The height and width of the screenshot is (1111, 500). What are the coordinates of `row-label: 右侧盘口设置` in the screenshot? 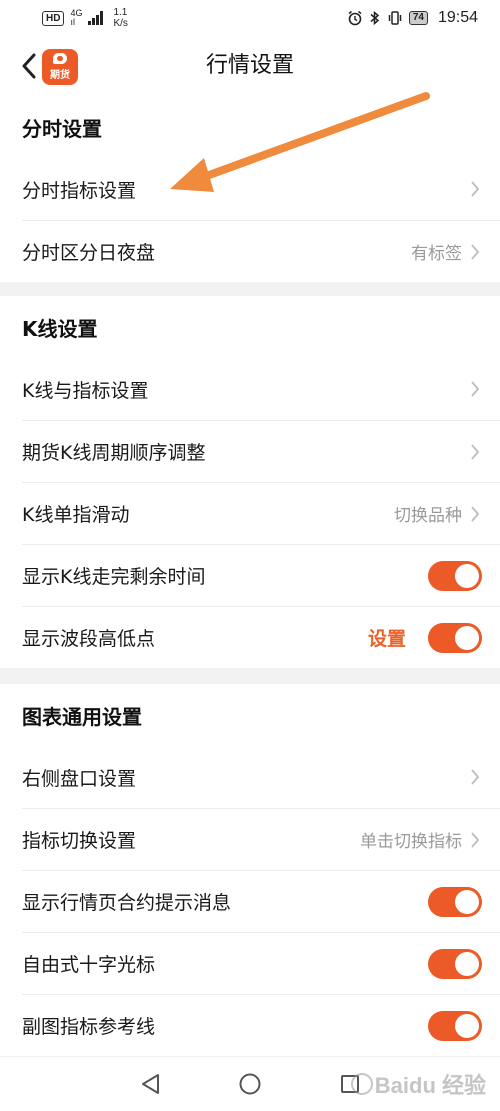 It's located at (79, 778).